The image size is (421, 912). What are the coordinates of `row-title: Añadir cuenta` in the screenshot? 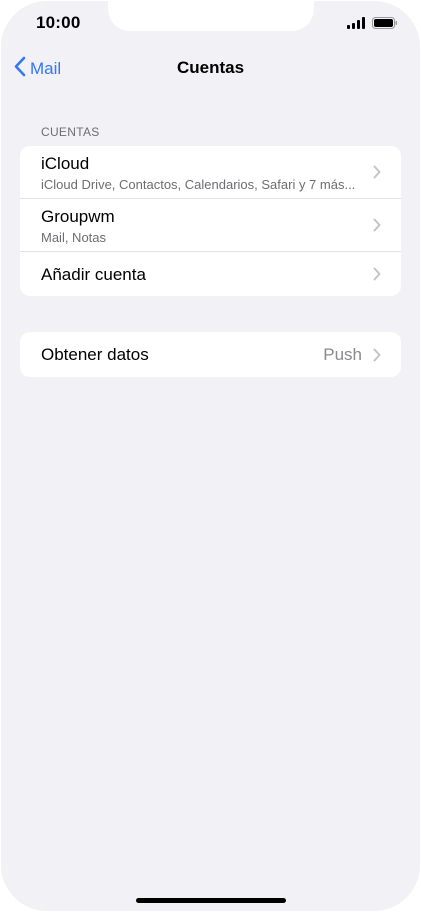 It's located at (93, 274).